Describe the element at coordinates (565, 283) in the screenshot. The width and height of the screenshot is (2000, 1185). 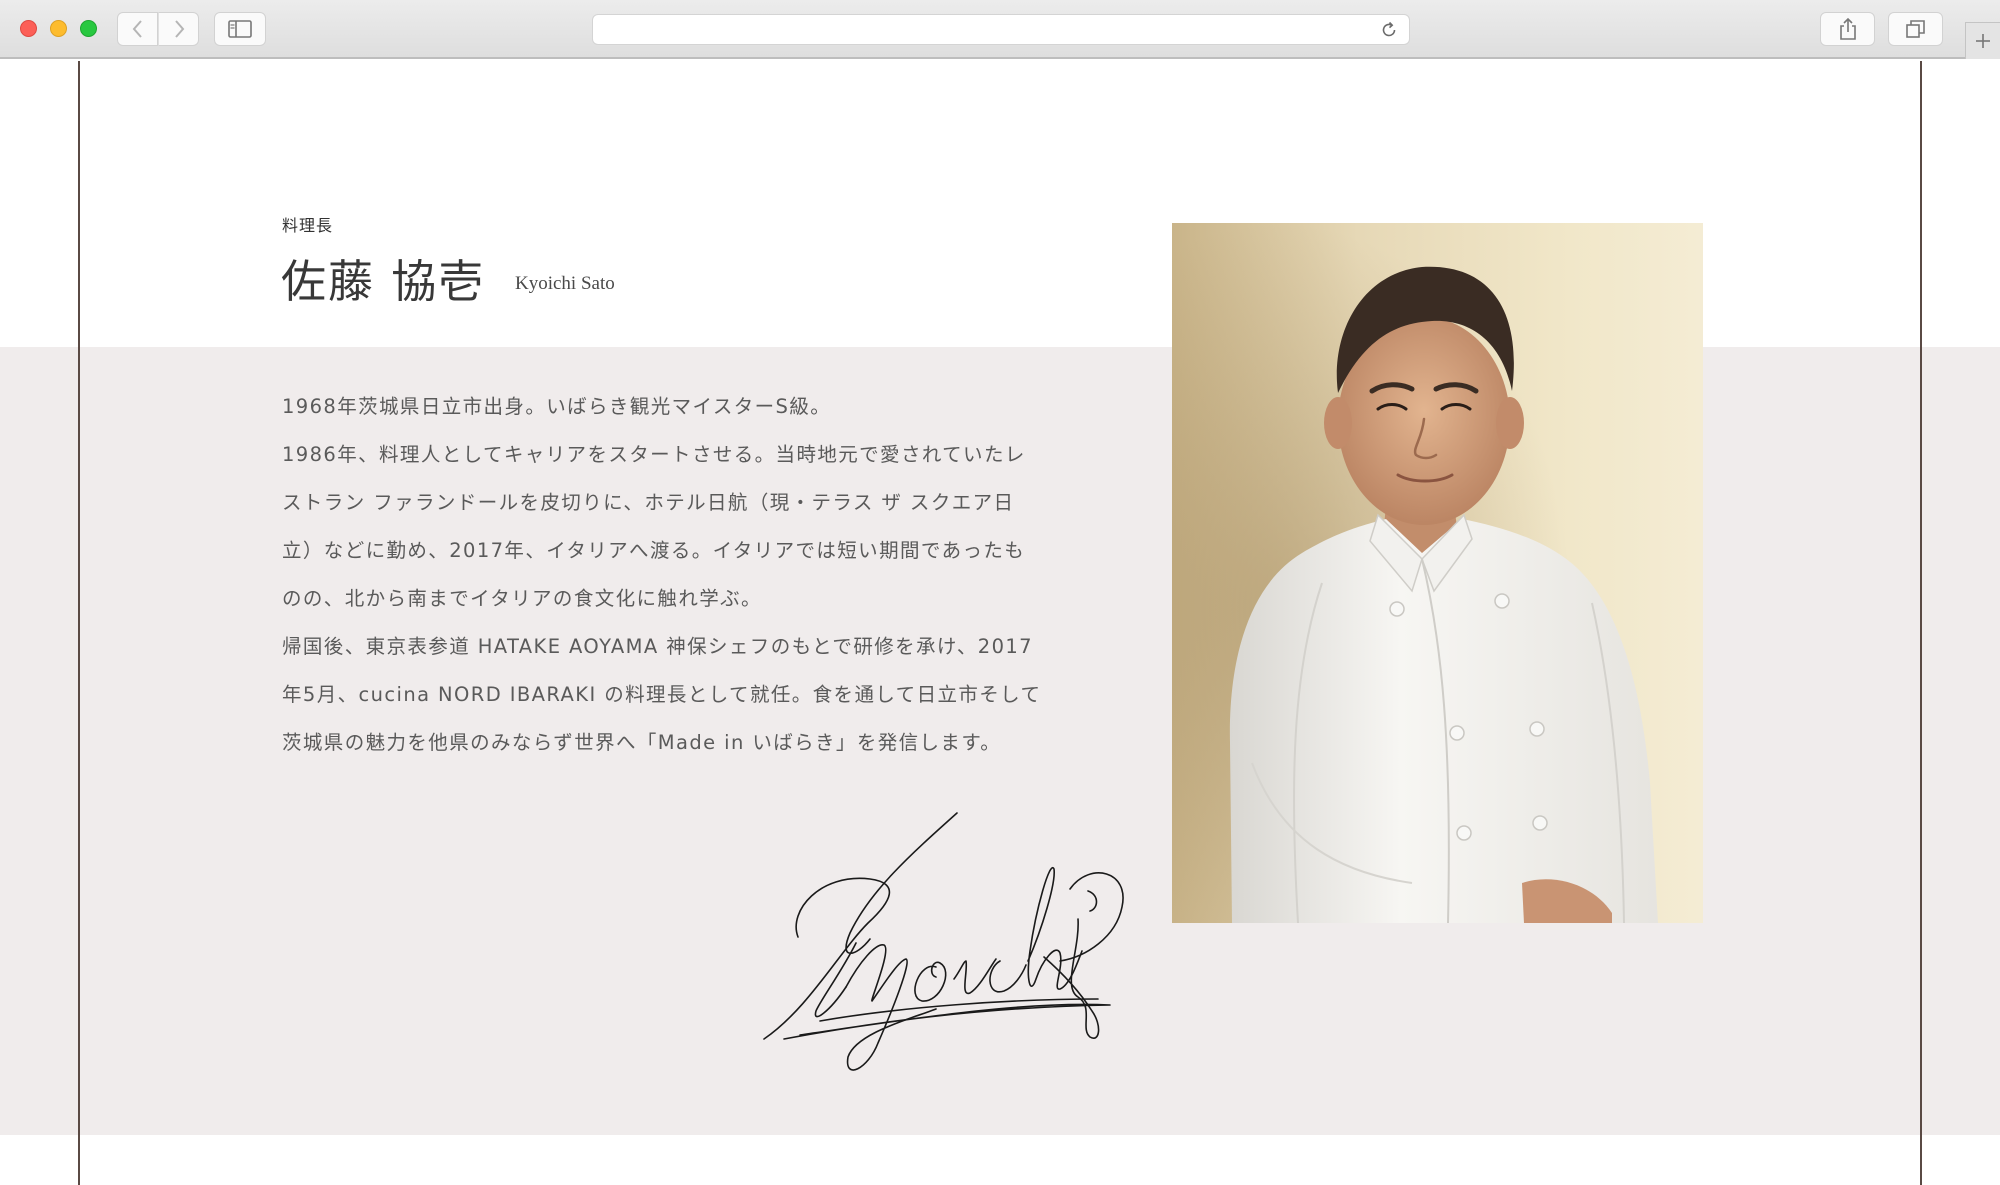
I see `chef-name-english: Kyoichi Sato` at that location.